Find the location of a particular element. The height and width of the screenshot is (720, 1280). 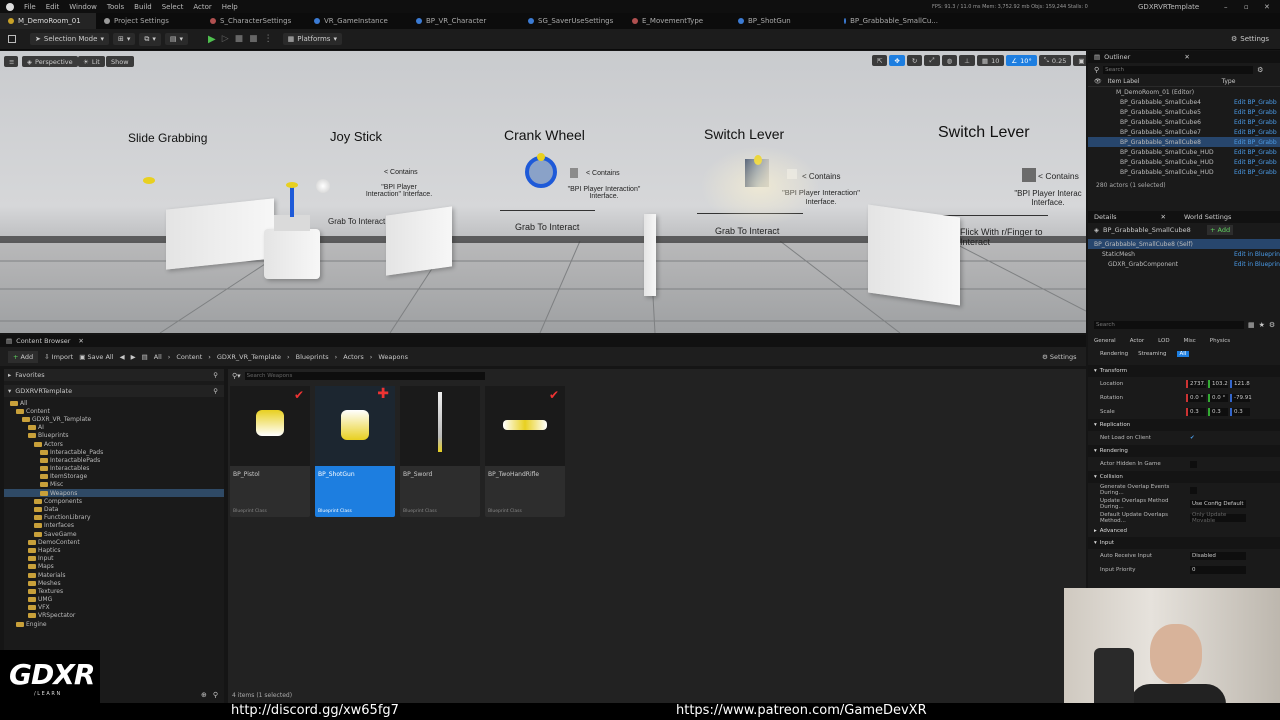

joystick-stick is located at coordinates (292, 201).